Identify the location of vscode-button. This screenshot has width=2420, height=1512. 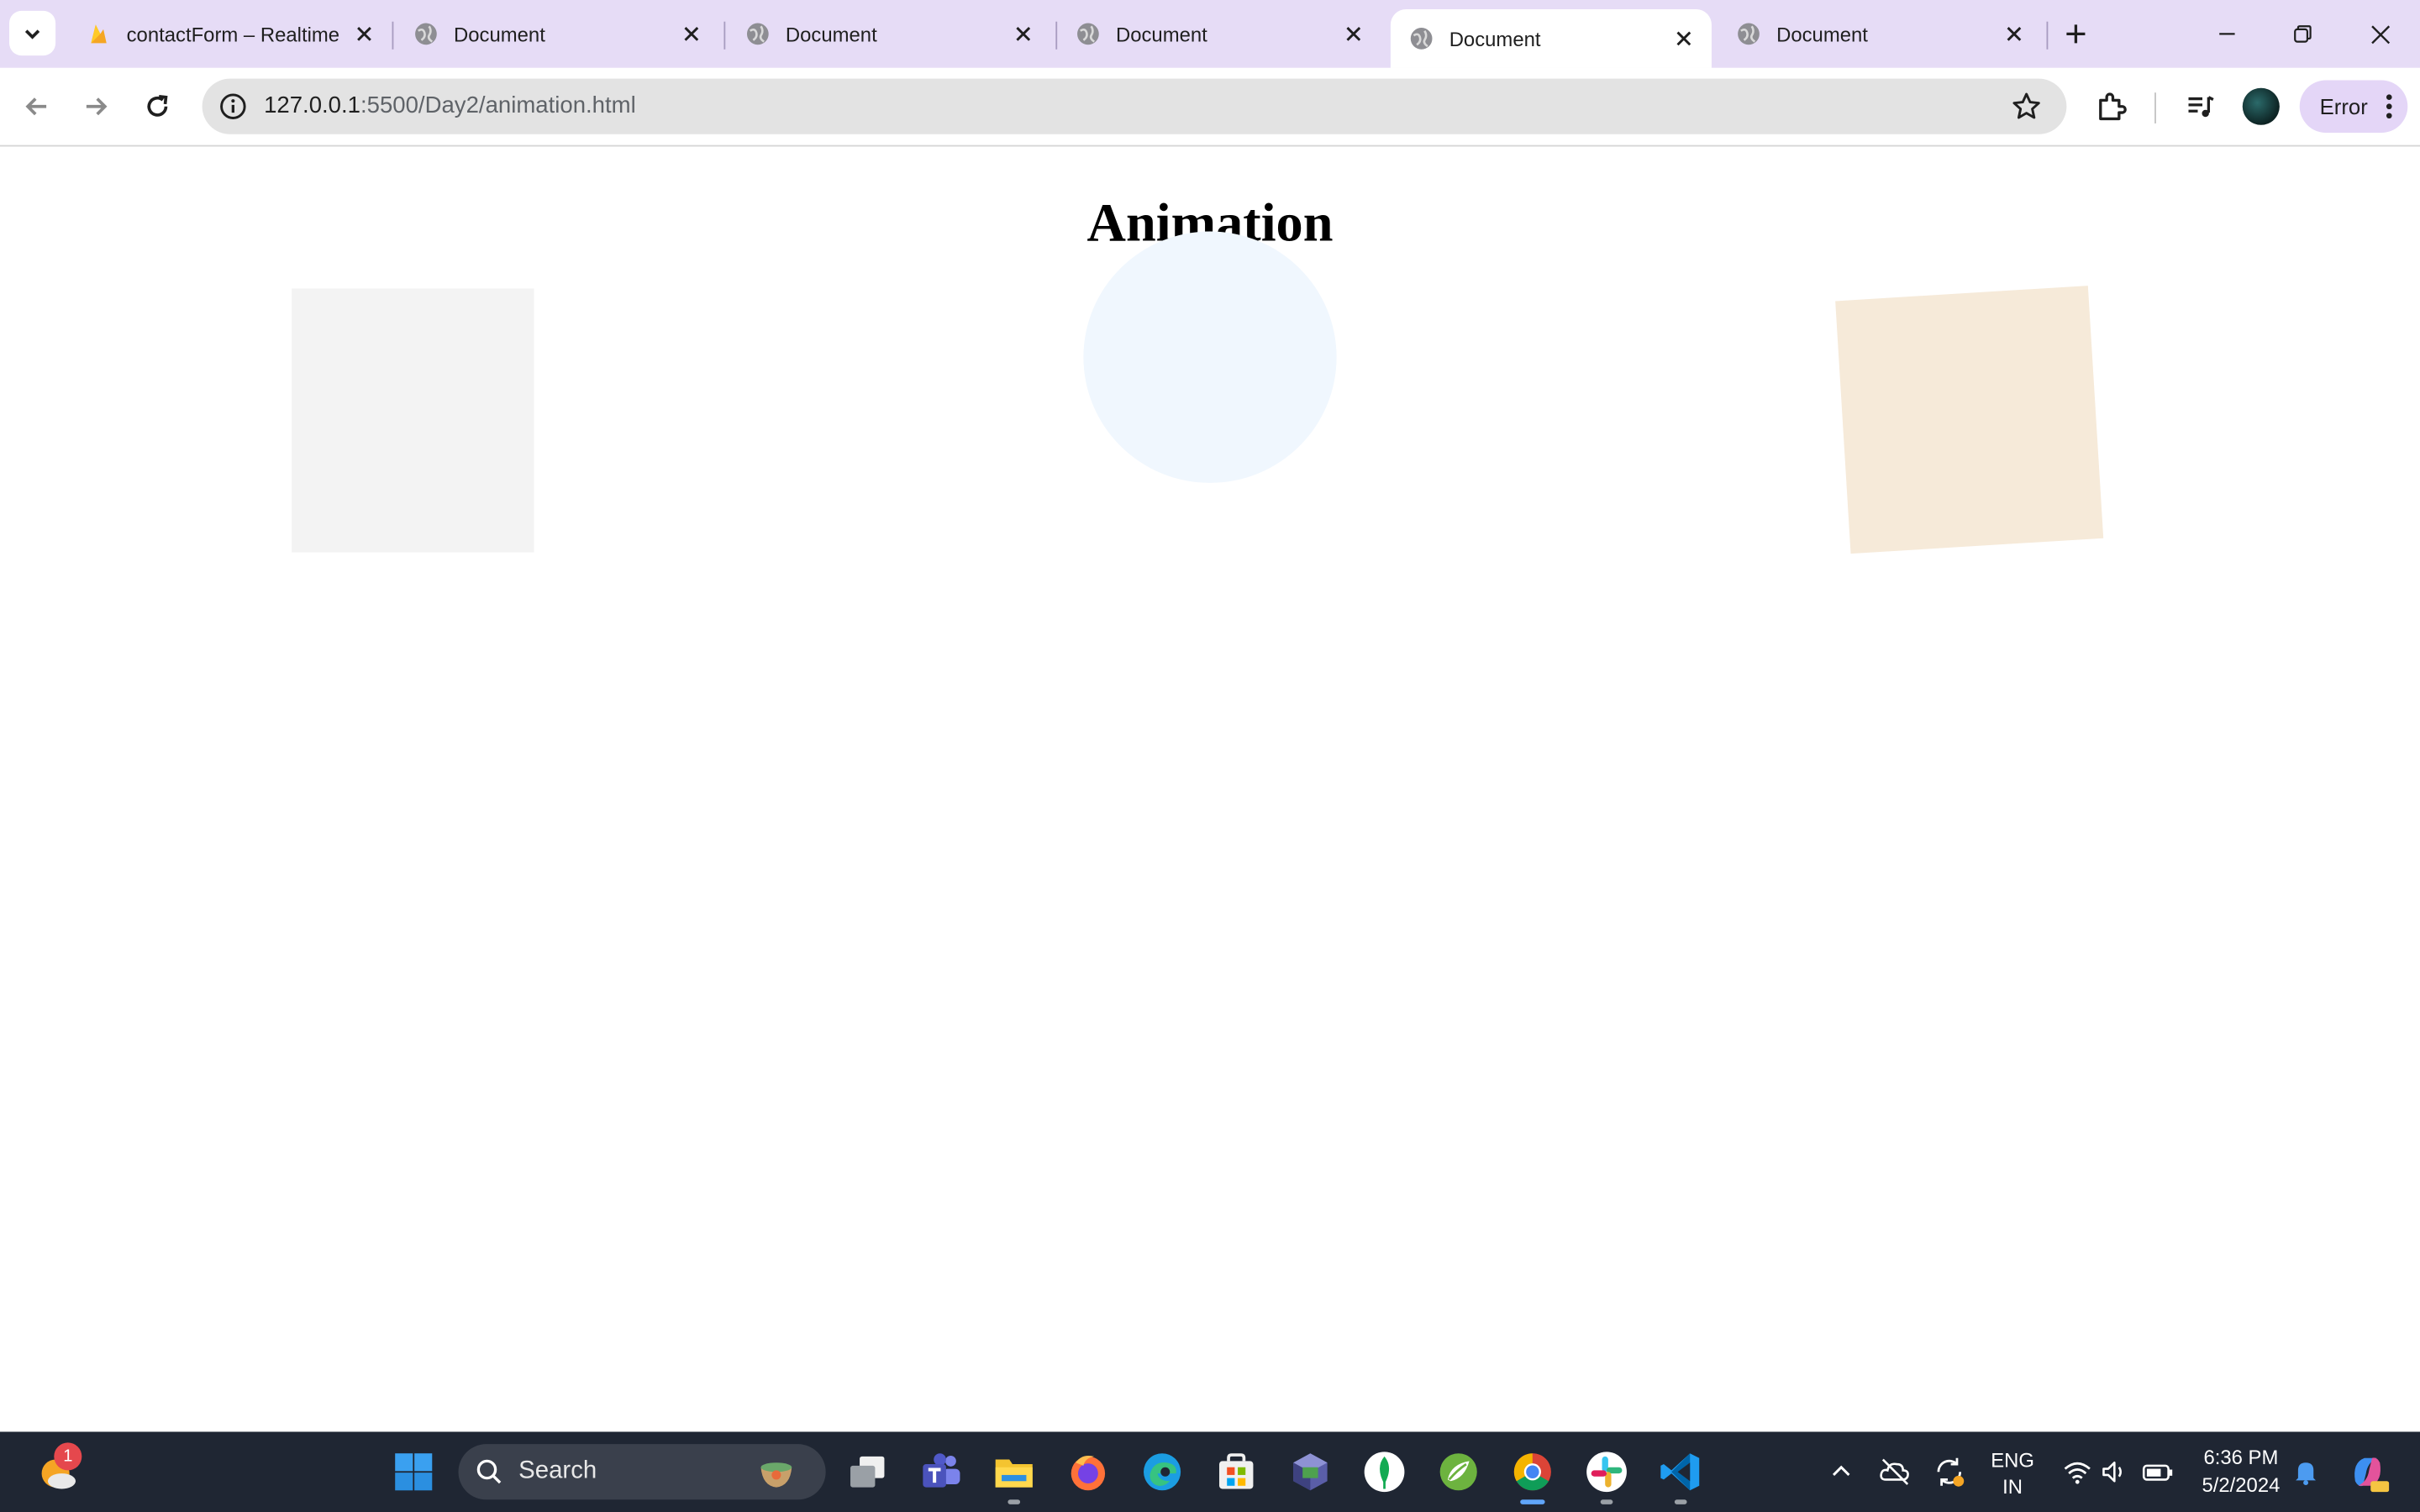
(1681, 1472).